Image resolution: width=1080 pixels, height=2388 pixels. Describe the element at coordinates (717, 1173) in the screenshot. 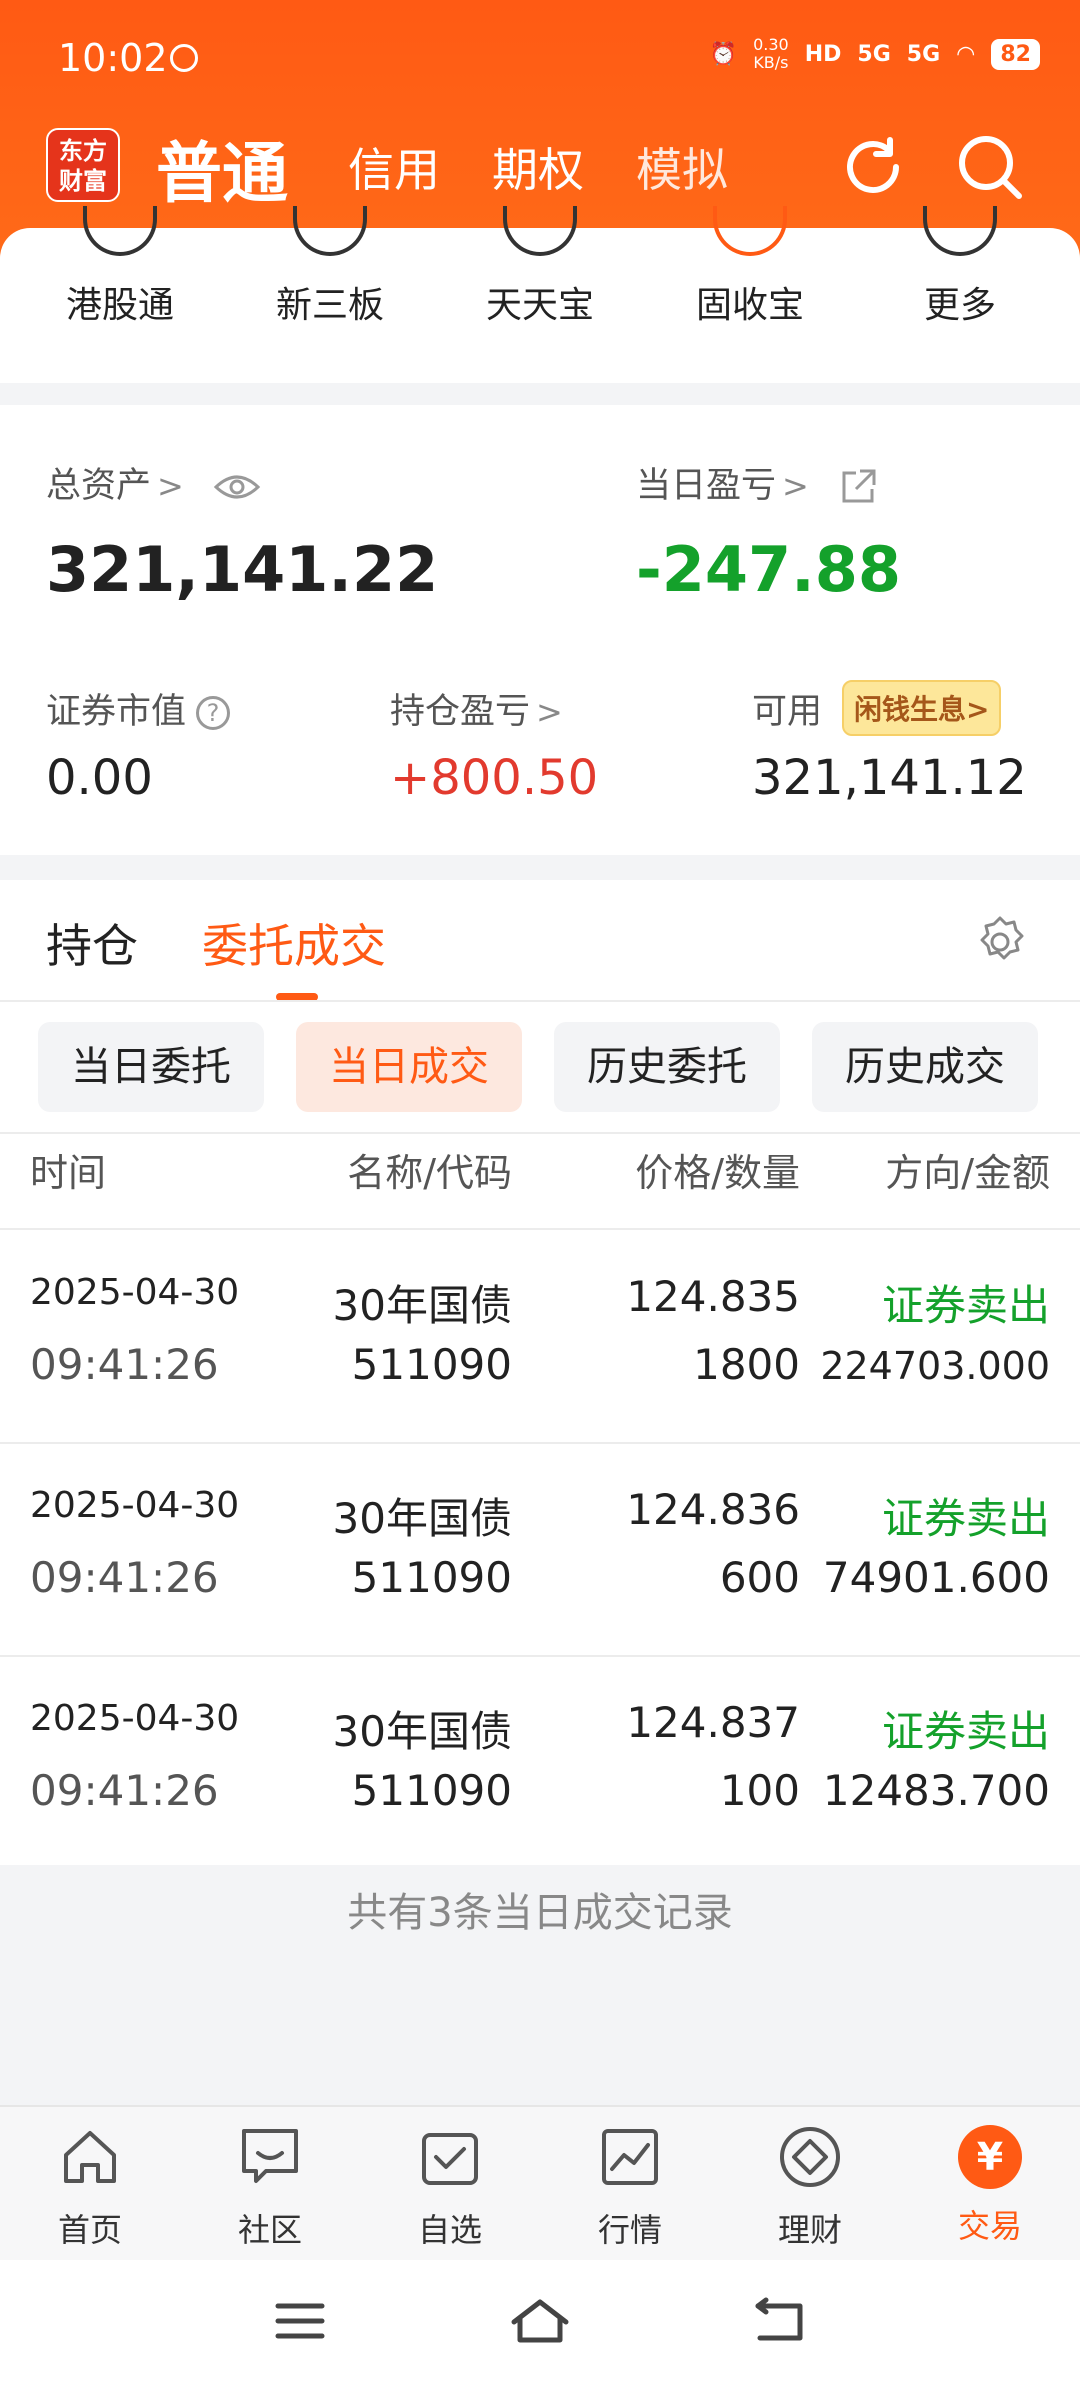

I see `header-price-qty: 价格/数量` at that location.